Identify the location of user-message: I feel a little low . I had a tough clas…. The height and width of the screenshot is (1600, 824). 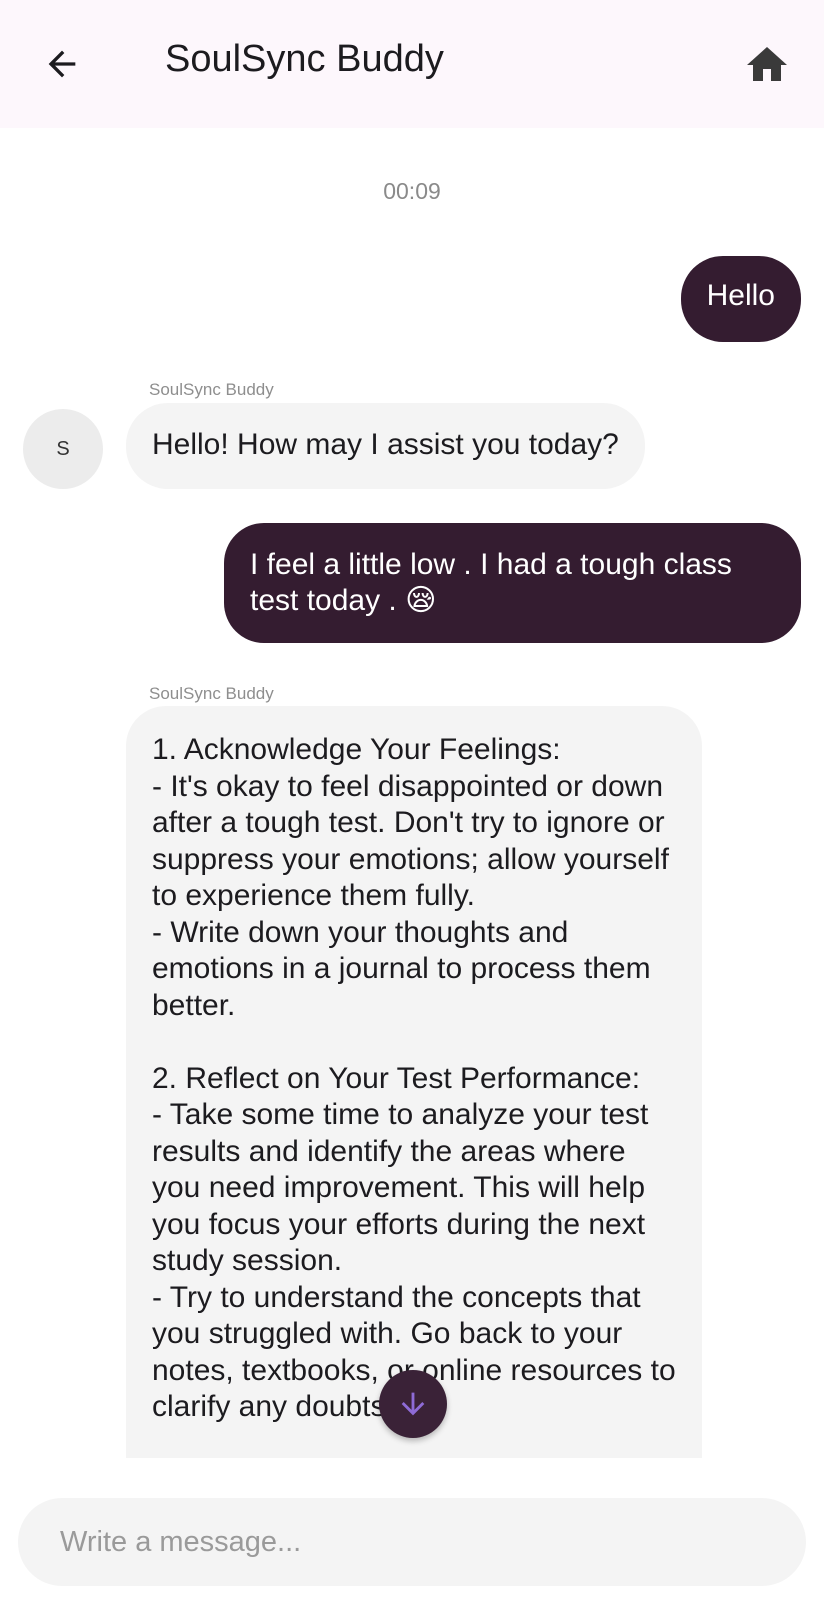
(512, 583).